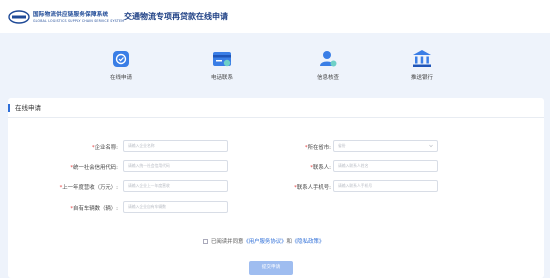 This screenshot has height=278, width=550. Describe the element at coordinates (175, 207) in the screenshot. I see `vehicles-input: 请输入企业自有车辆数` at that location.